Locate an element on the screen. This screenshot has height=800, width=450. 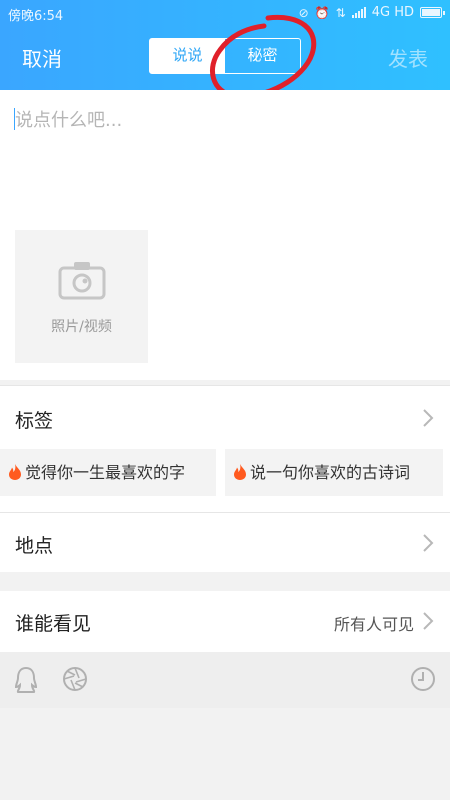
tag-suggestion-2-label: 说一句你喜欢的古诗词 is located at coordinates (330, 472).